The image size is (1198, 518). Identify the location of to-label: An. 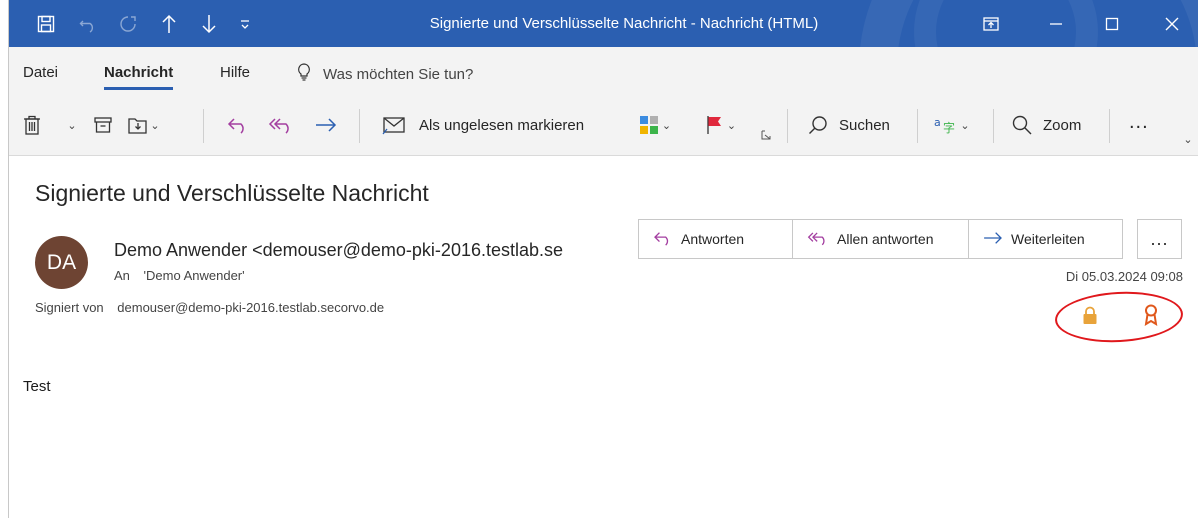
(122, 275).